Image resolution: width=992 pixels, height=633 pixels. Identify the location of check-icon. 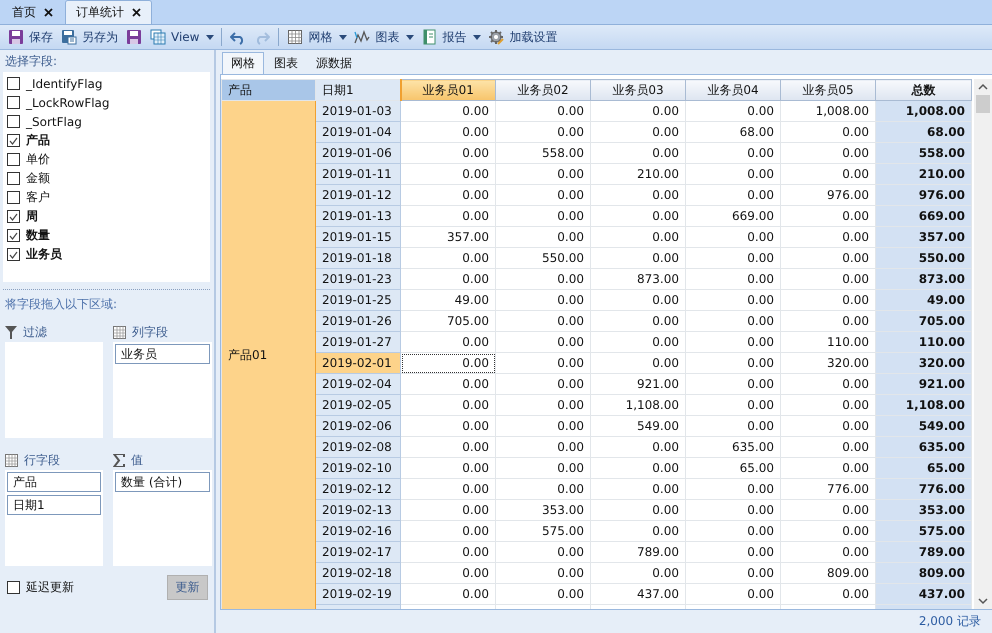
(13, 216).